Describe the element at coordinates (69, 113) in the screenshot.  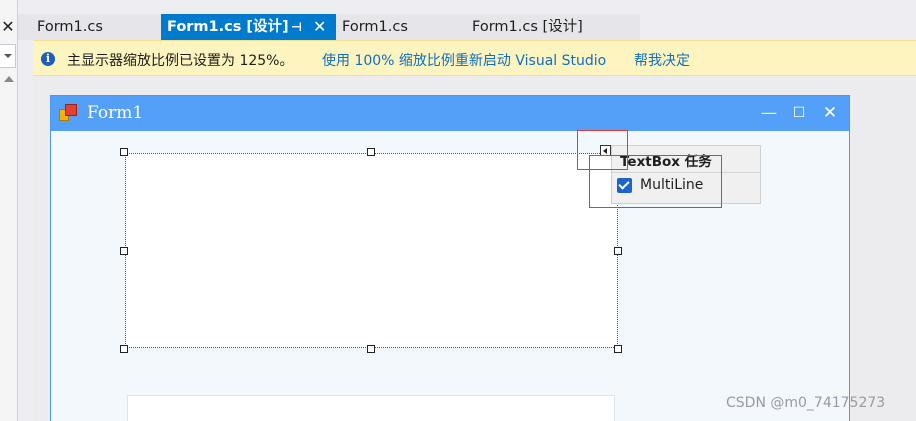
I see `form-app-icon` at that location.